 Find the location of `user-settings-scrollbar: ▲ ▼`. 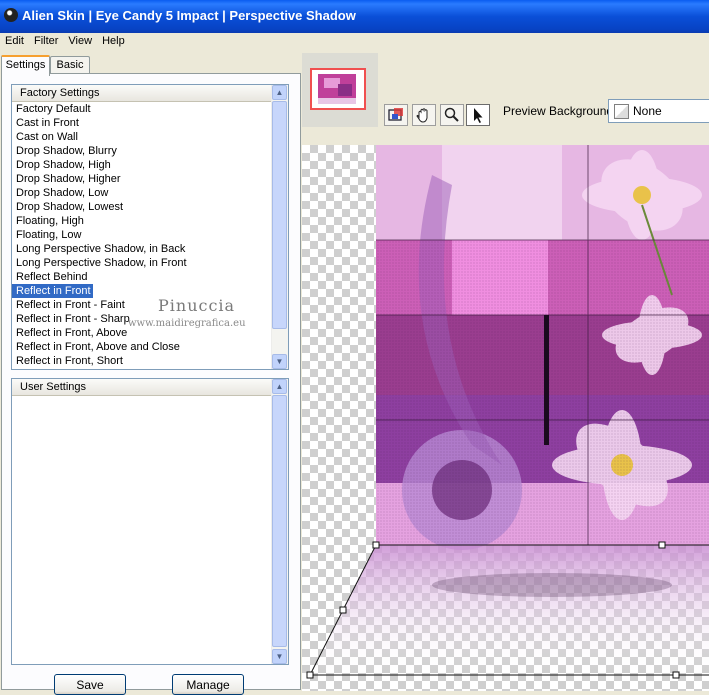

user-settings-scrollbar: ▲ ▼ is located at coordinates (279, 521).